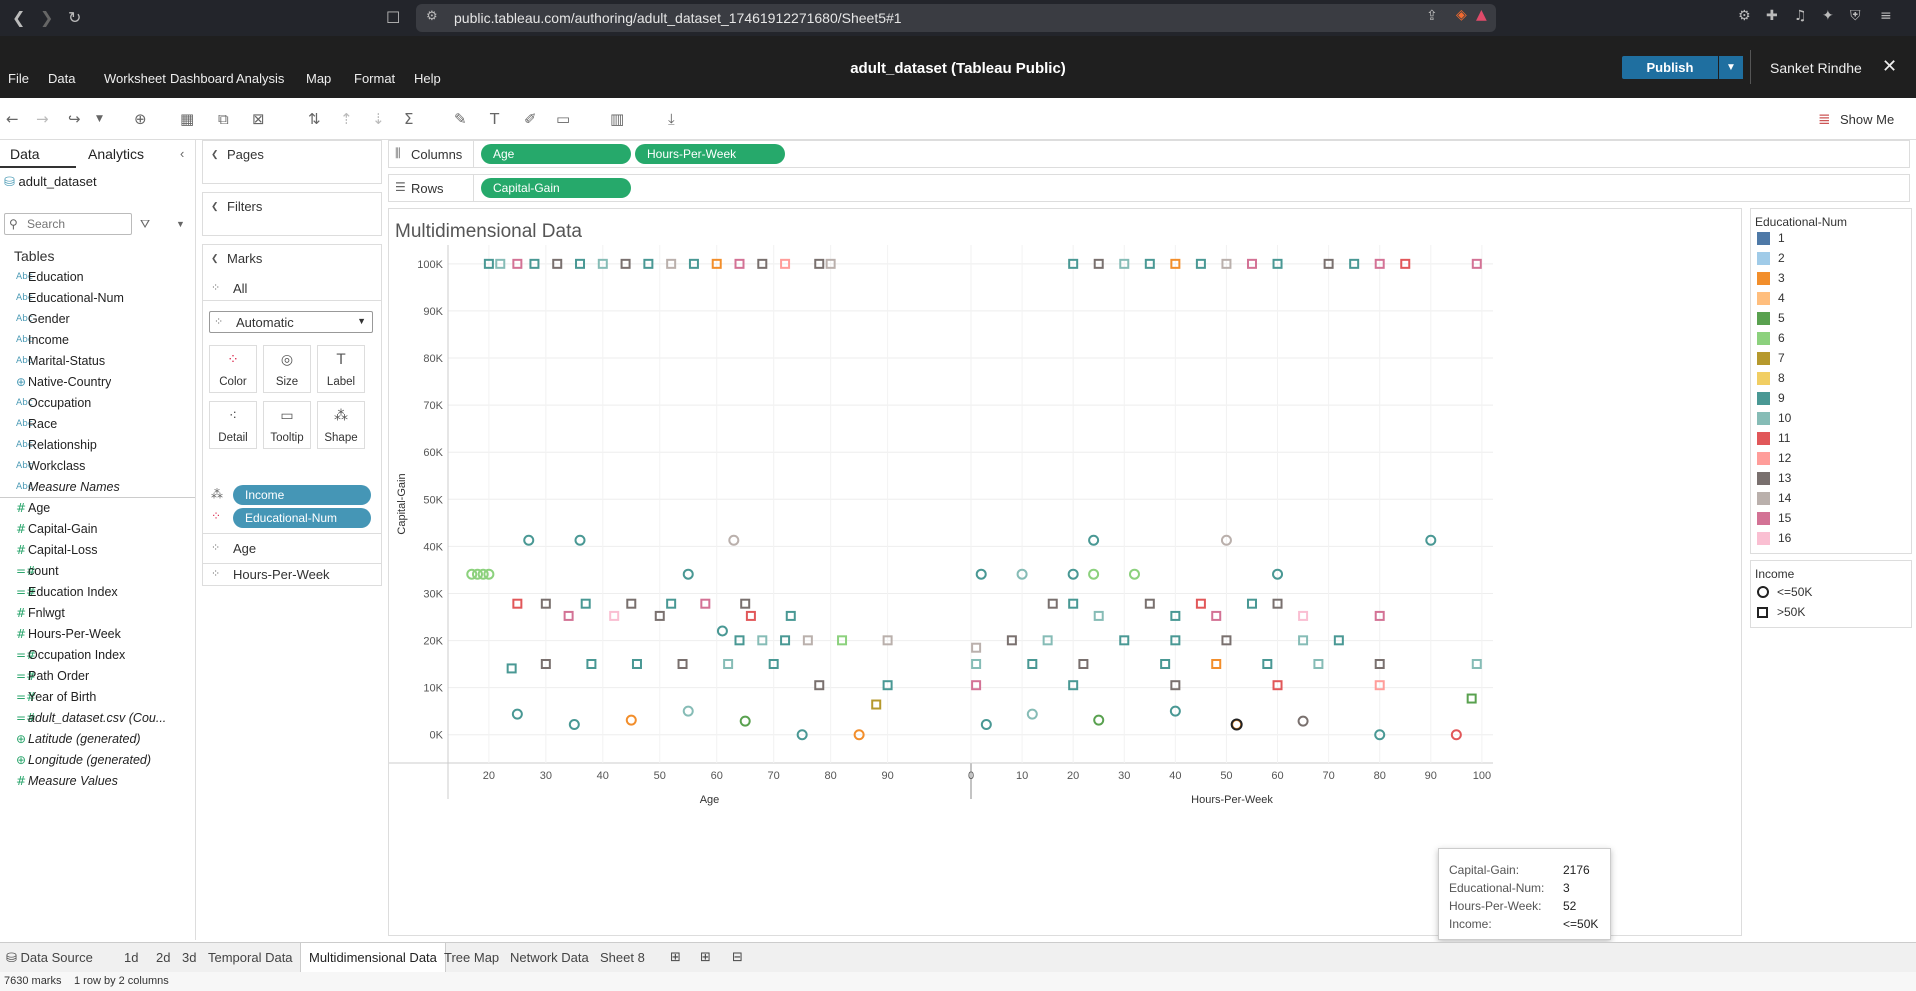 The height and width of the screenshot is (991, 1916). Describe the element at coordinates (408, 119) in the screenshot. I see `totals-icon: Σ` at that location.